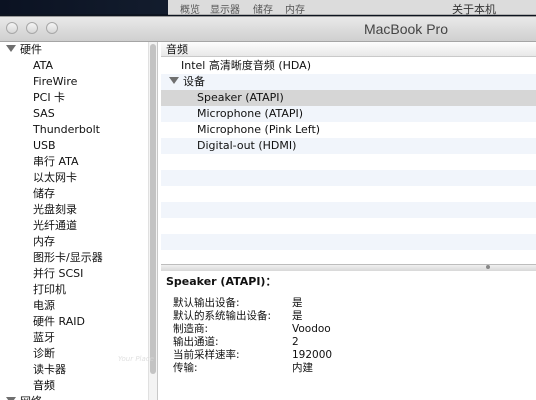 The image size is (536, 400). What do you see at coordinates (56, 162) in the screenshot?
I see `sidebar-item: 串行 ATA` at bounding box center [56, 162].